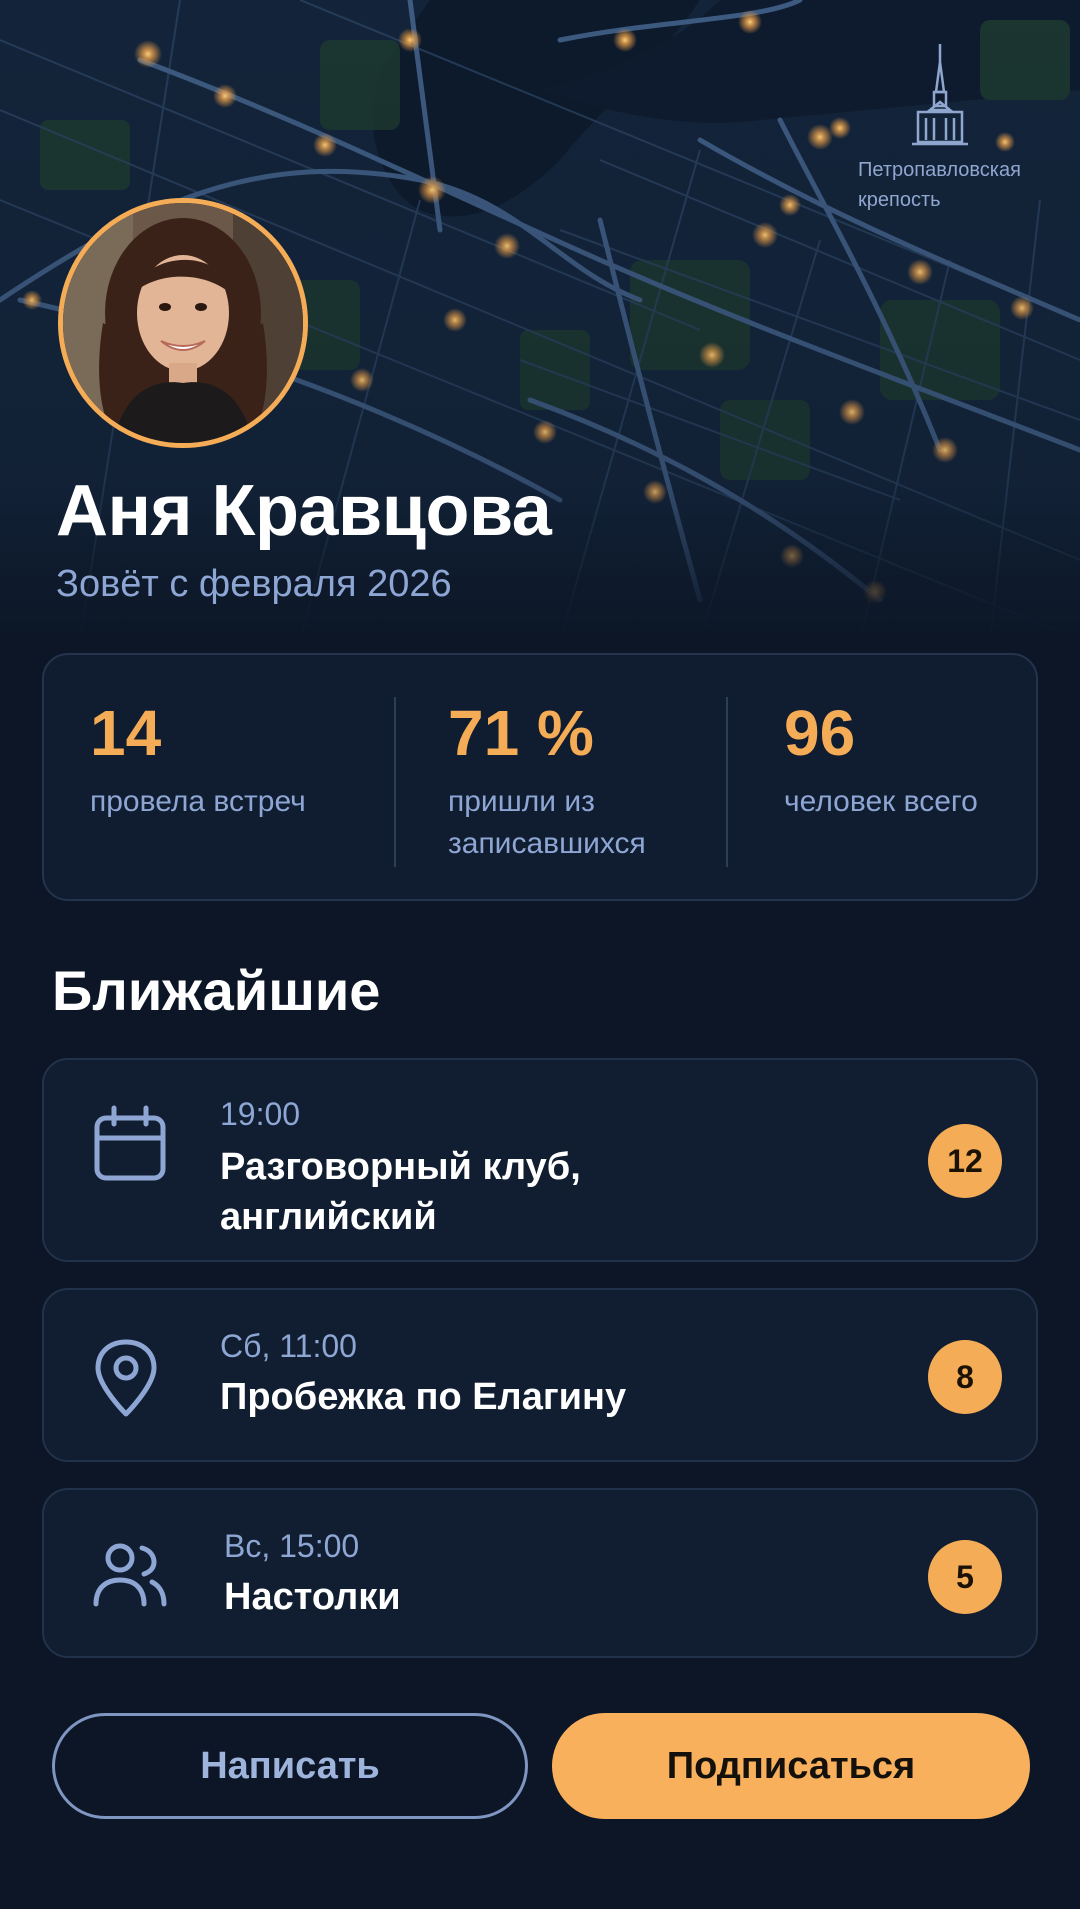 This screenshot has width=1080, height=1909. Describe the element at coordinates (198, 801) in the screenshot. I see `stat-label: провела встреч` at that location.